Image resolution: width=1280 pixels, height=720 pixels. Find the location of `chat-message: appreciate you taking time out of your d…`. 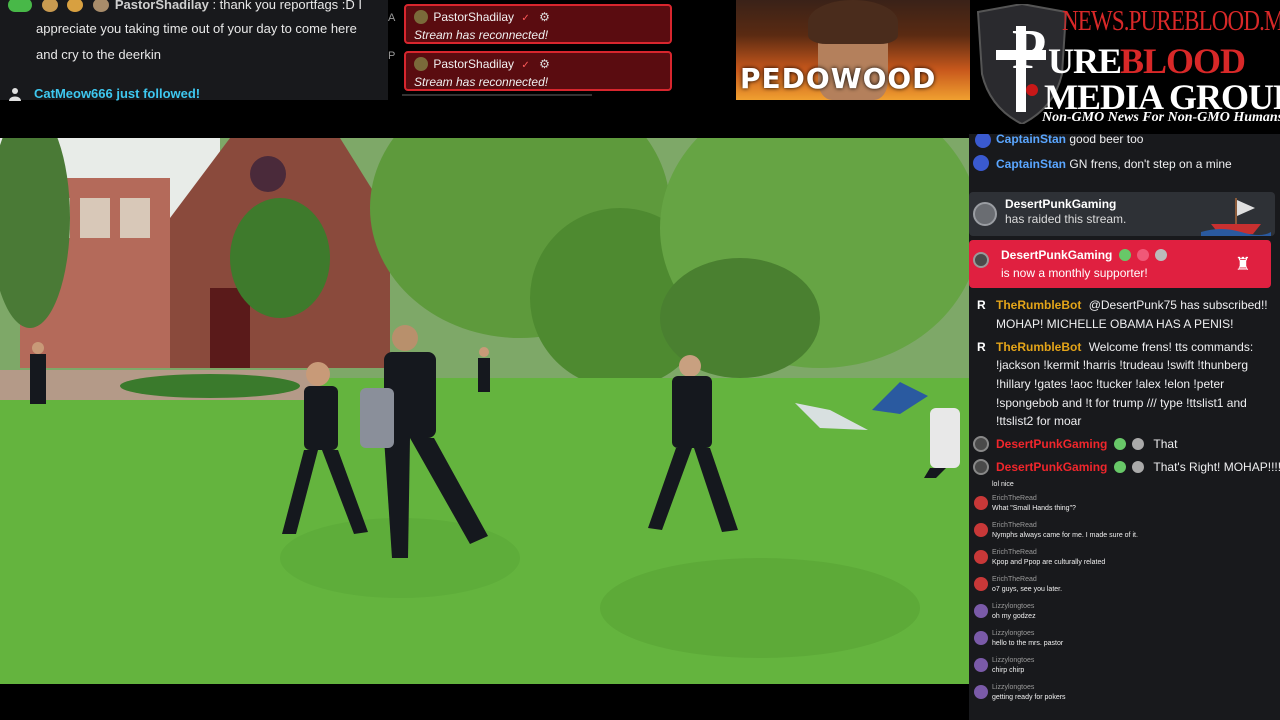

chat-message: appreciate you taking time out of your d… is located at coordinates (196, 28).